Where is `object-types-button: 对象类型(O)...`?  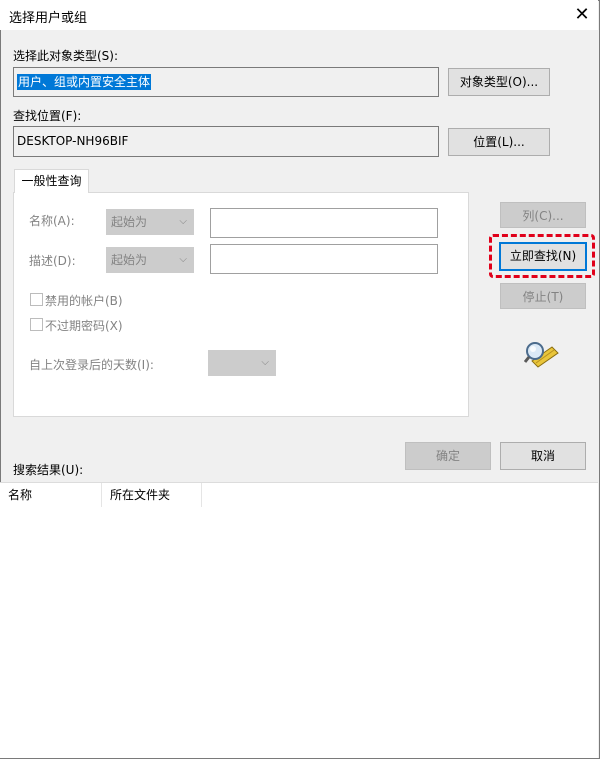 object-types-button: 对象类型(O)... is located at coordinates (499, 82).